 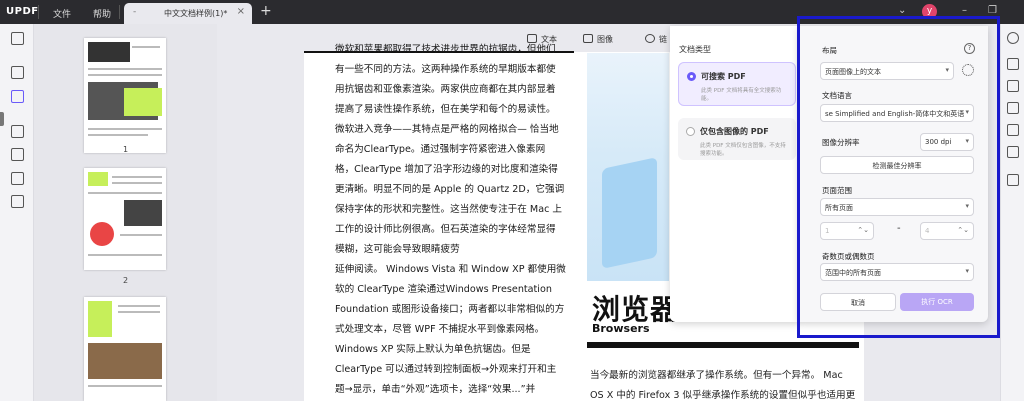 I want to click on paragraph-line: Foundation 或图形设备接口；两者都以非常相似的方, so click(x=450, y=309).